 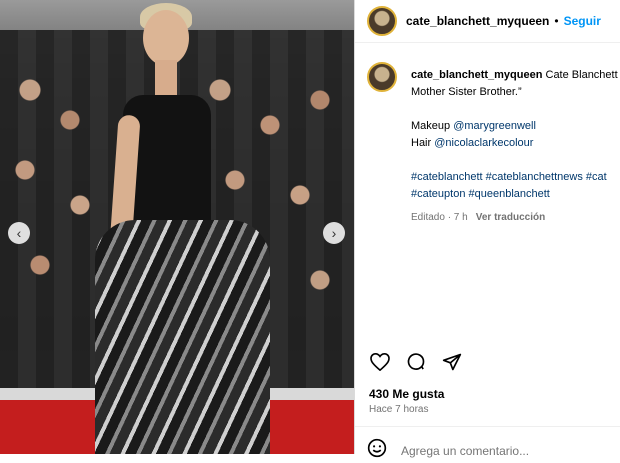 I want to click on hashtags-line-1: #cateblanchett #cateblanchettnews #cat, so click(x=515, y=177).